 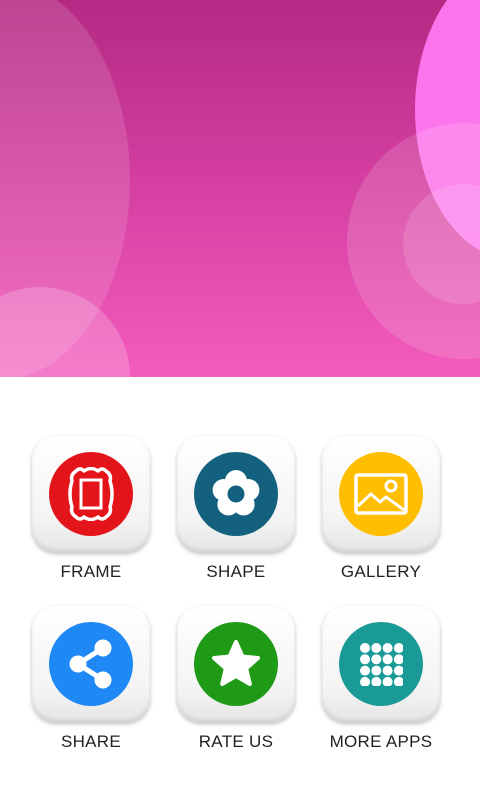 I want to click on frame-icon, so click(x=91, y=494).